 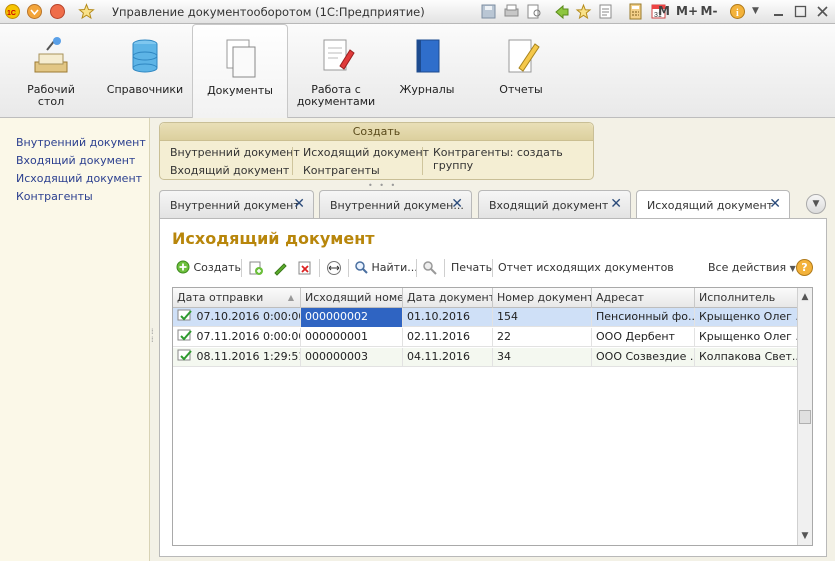 What do you see at coordinates (352, 337) in the screenshot?
I see `cell-out-number: 000000001` at bounding box center [352, 337].